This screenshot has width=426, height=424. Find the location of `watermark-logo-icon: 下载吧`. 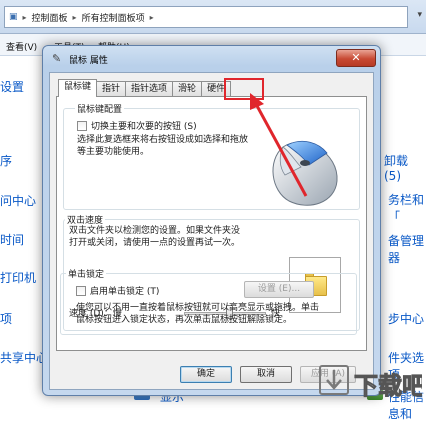

watermark-logo-icon: 下载吧 is located at coordinates (370, 383).